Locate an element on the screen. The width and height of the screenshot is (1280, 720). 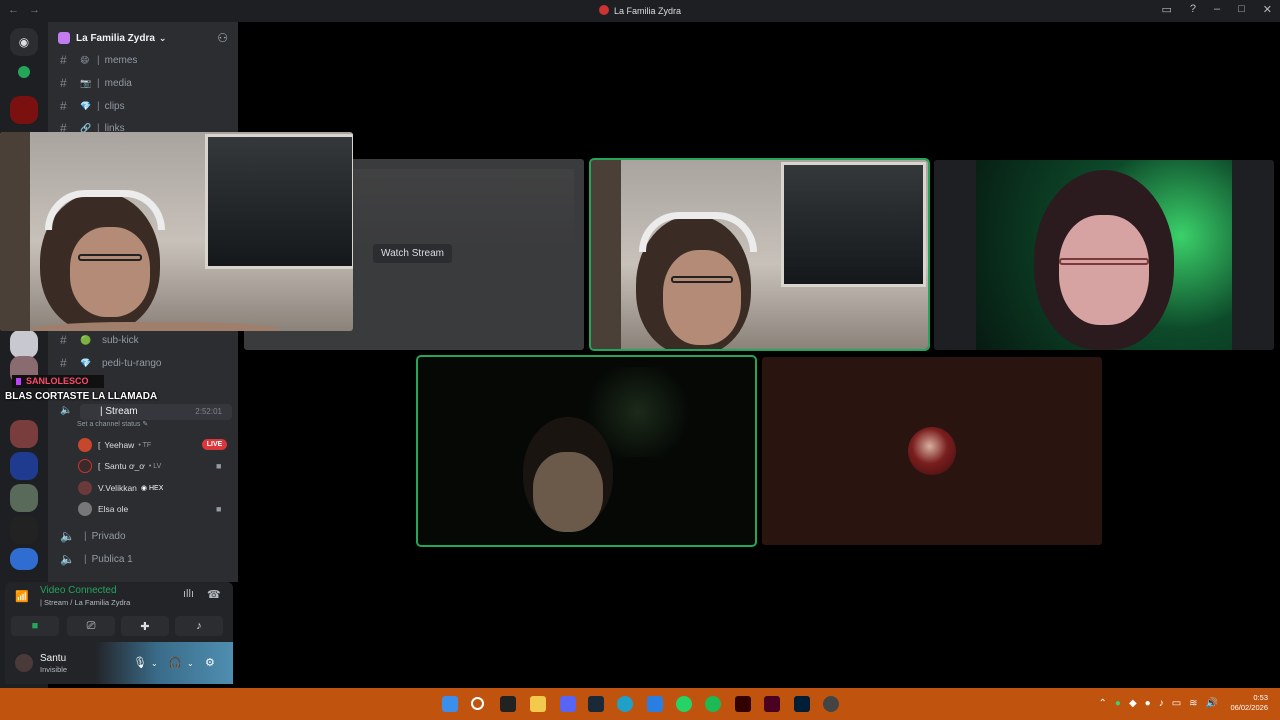
channel-name: memes is located at coordinates (121, 60).